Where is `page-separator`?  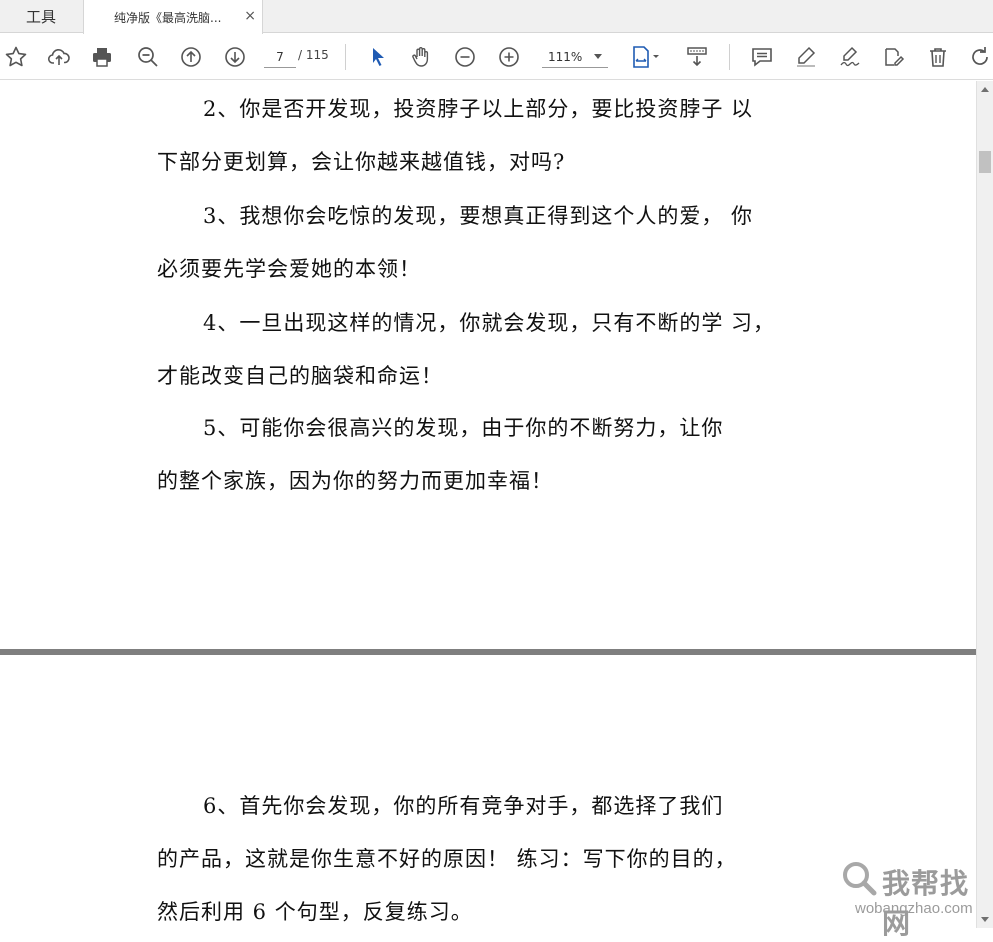 page-separator is located at coordinates (488, 652).